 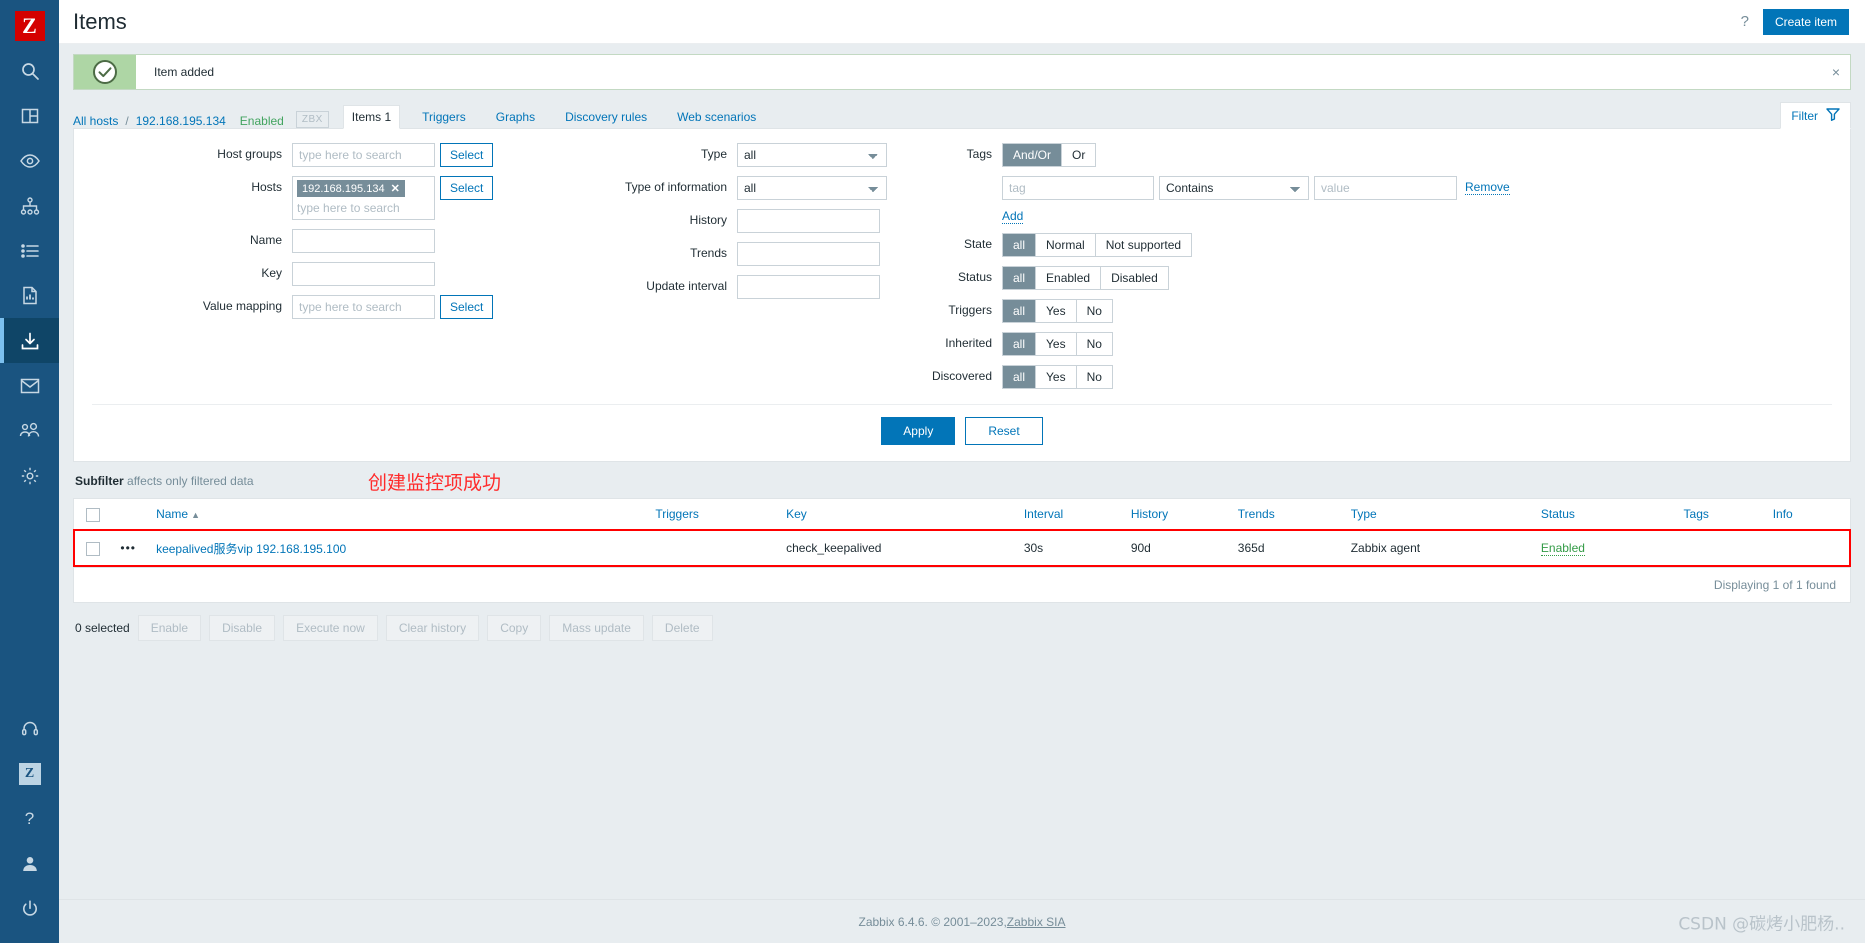 What do you see at coordinates (467, 155) in the screenshot?
I see `host-groups-select-button: Select` at bounding box center [467, 155].